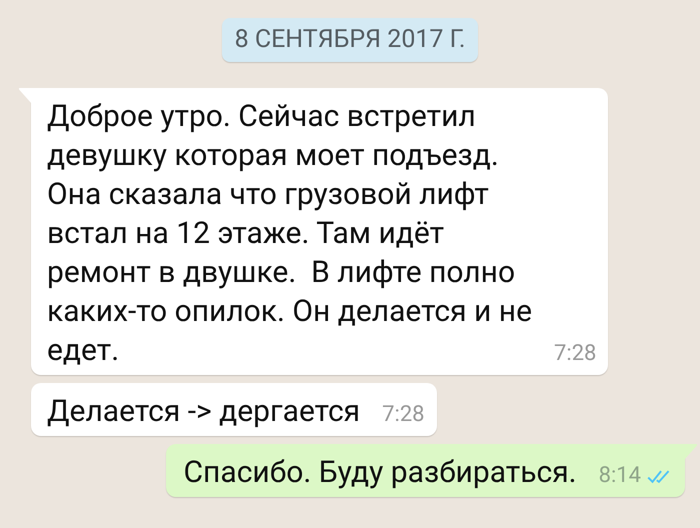 This screenshot has height=528, width=700. What do you see at coordinates (619, 476) in the screenshot?
I see `message-time: 8:14` at bounding box center [619, 476].